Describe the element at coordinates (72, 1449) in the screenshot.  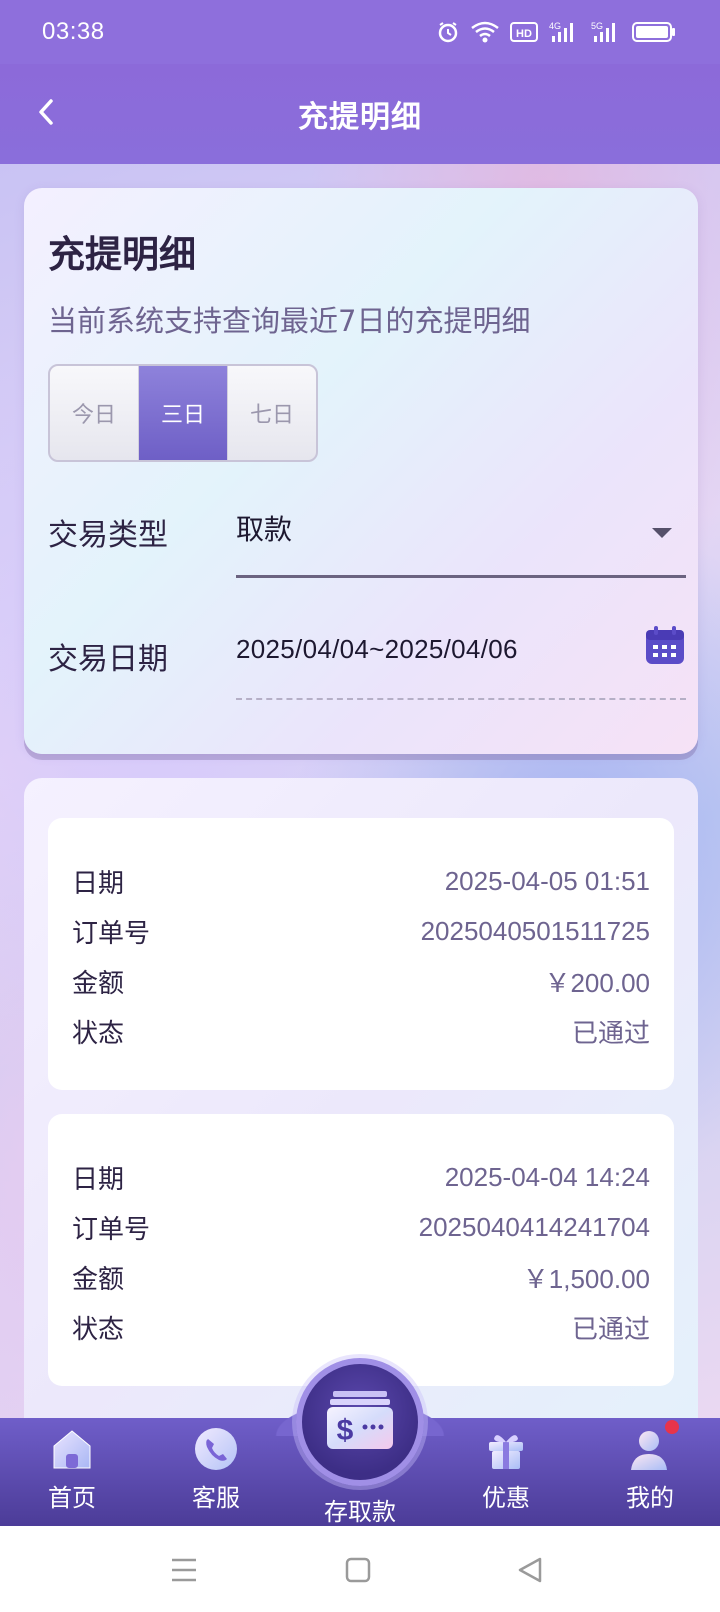
I see `home-icon` at that location.